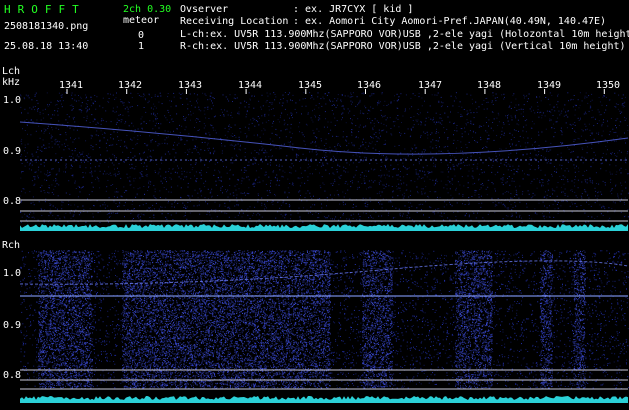 The width and height of the screenshot is (629, 410). What do you see at coordinates (335, 91) in the screenshot?
I see `tick-marks` at bounding box center [335, 91].